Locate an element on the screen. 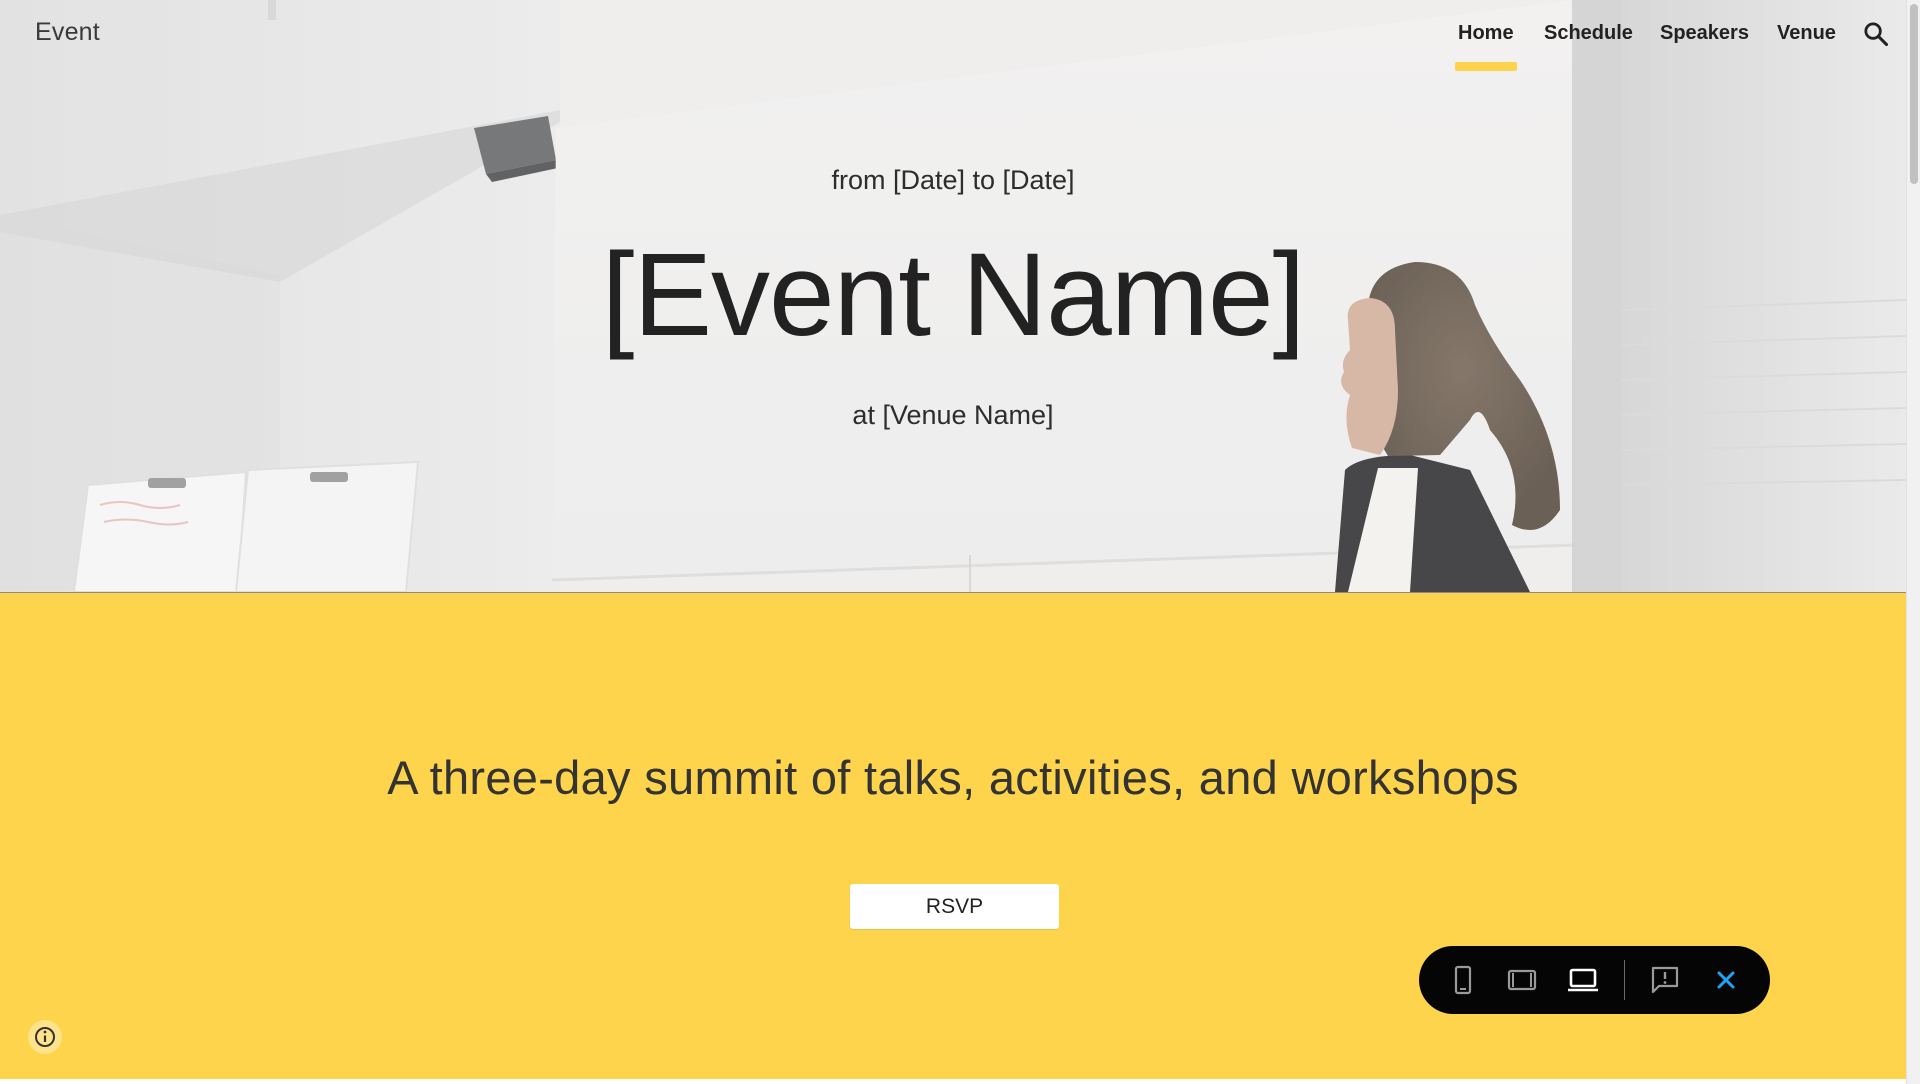  rsvp-button: RSVP is located at coordinates (954, 906).